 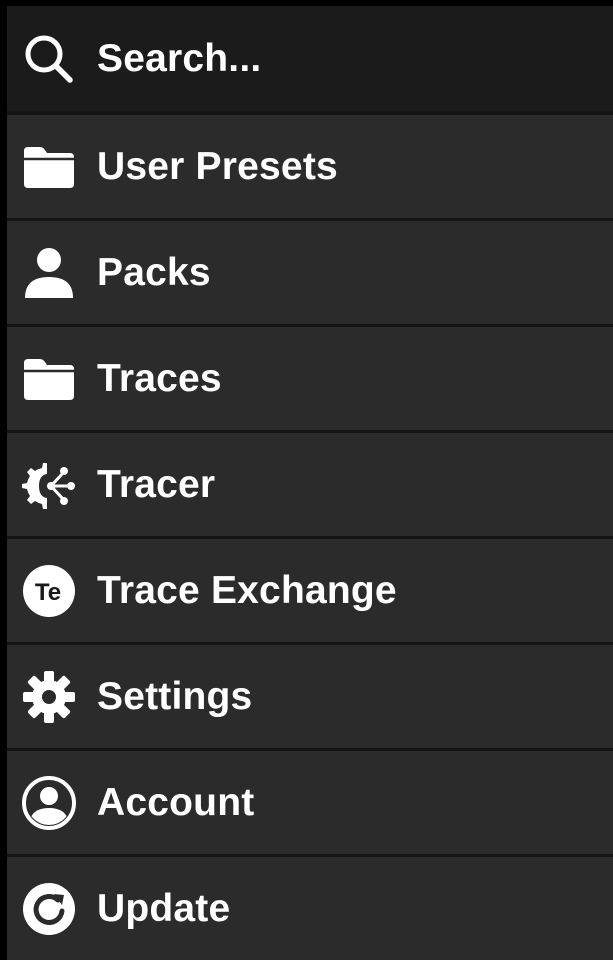 What do you see at coordinates (154, 272) in the screenshot?
I see `menu-item-label: Packs` at bounding box center [154, 272].